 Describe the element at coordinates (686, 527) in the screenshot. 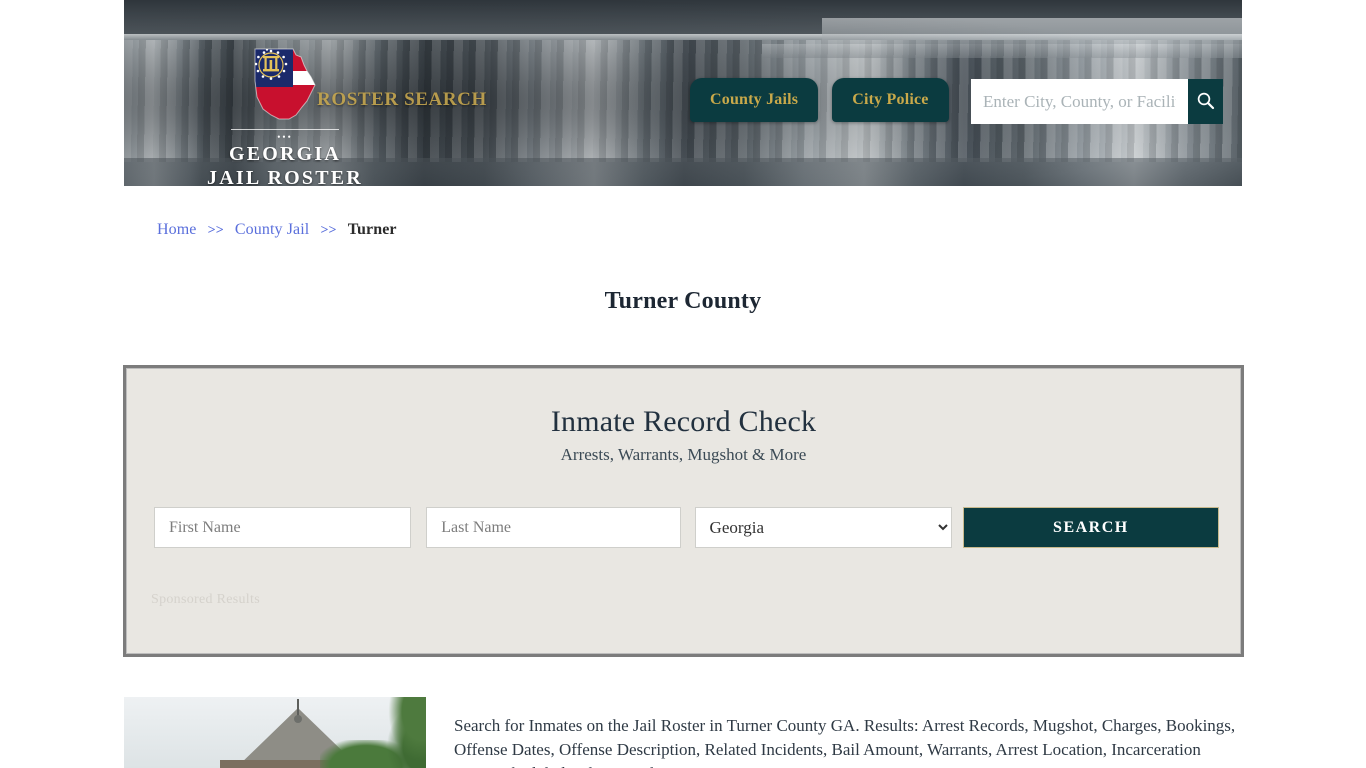

I see `inmate-search-form: Georgia SEARCH` at that location.